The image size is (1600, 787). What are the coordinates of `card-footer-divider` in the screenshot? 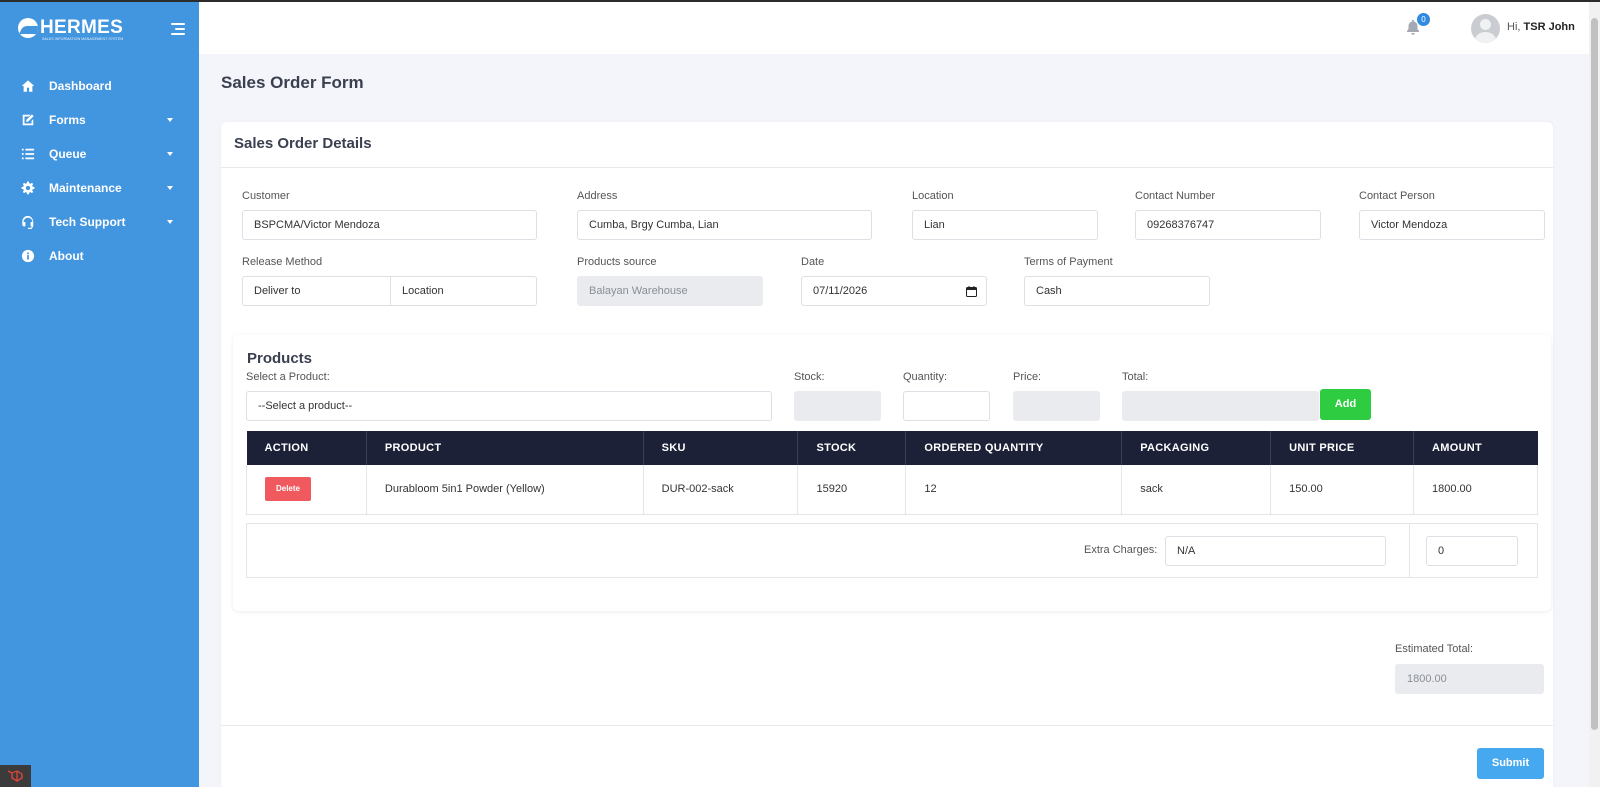 It's located at (887, 725).